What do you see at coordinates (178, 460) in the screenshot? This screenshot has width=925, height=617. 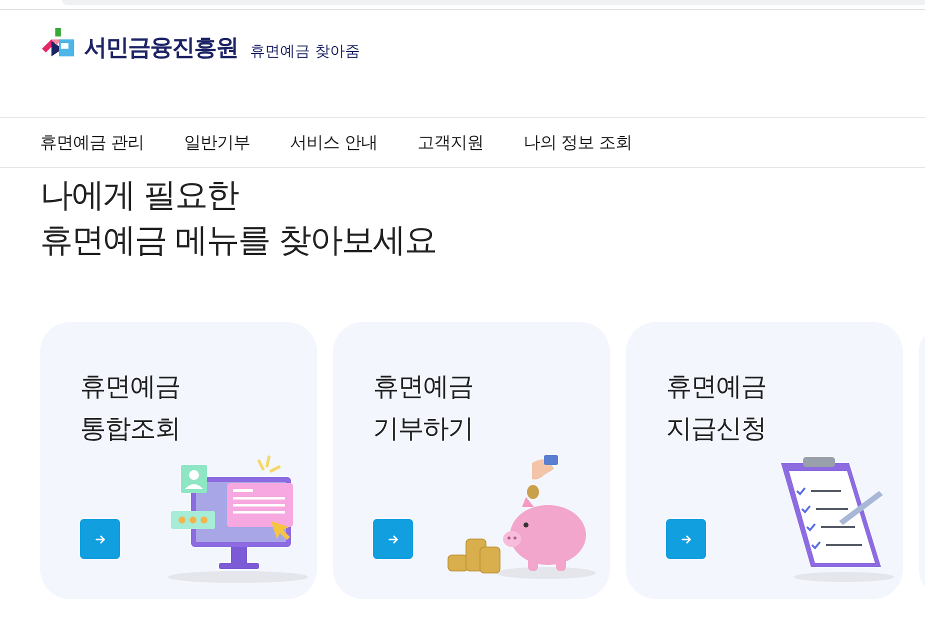 I see `menu-card: 휴면예금 통합조회` at bounding box center [178, 460].